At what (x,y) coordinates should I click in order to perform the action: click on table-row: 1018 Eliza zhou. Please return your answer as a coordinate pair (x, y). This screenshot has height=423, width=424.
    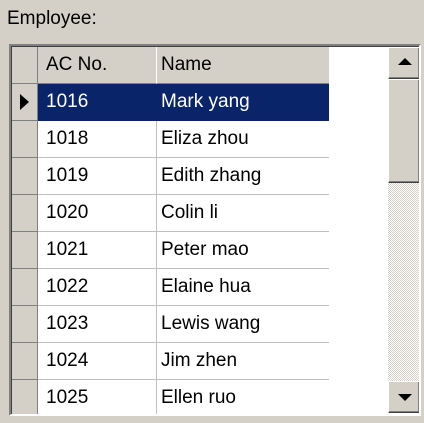
    Looking at the image, I should click on (200, 139).